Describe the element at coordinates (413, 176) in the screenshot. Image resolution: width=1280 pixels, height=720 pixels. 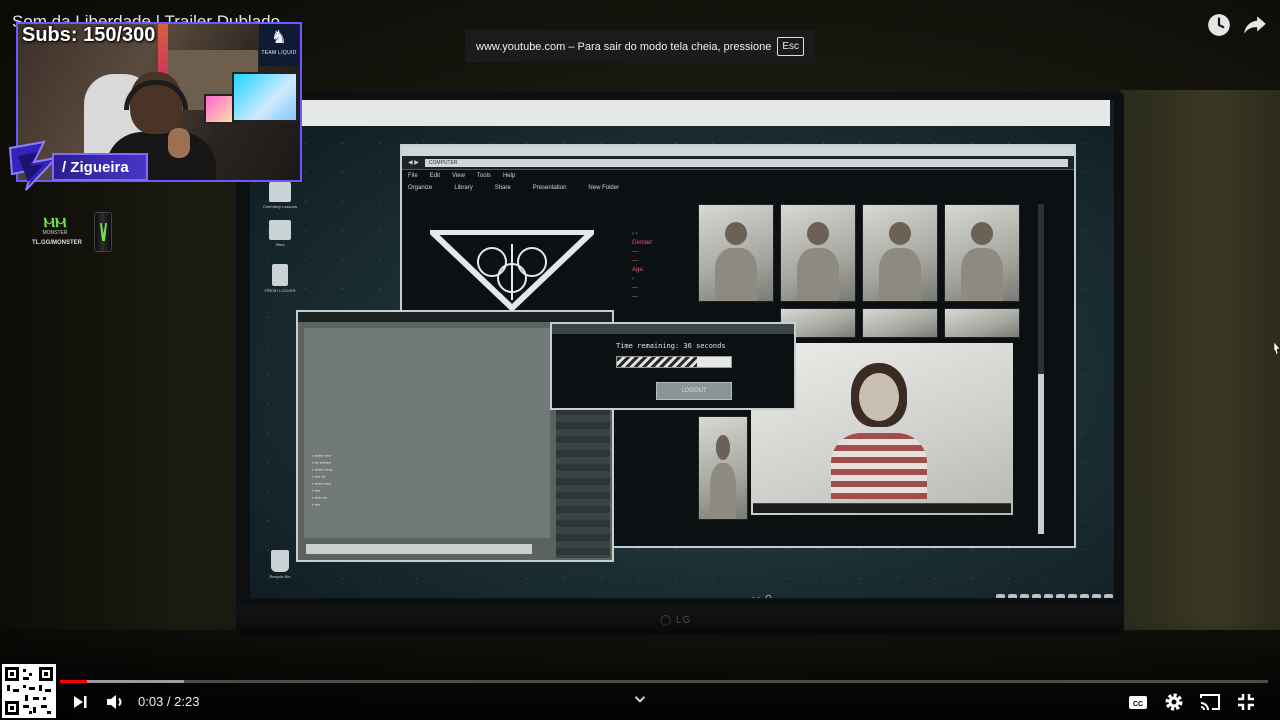
I see `explorer-menu-item: File` at that location.